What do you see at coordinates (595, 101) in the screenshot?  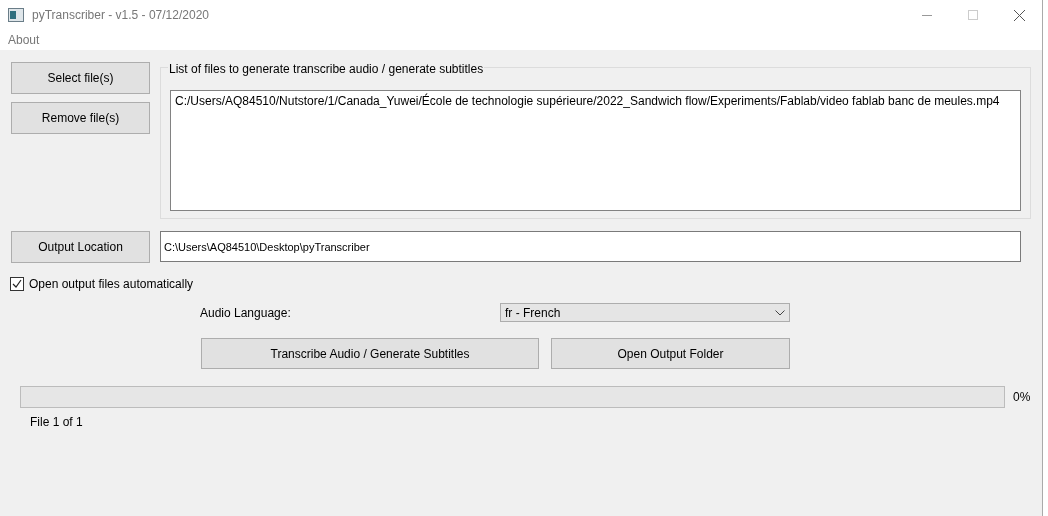 I see `file-path: C:/Users/AQ84510/Nutstore/1/Canada_Yuwei/École de technologie supérieure/2022_Sandwich flow/Experiments/Fablab/video fablab banc de meules.mp4` at bounding box center [595, 101].